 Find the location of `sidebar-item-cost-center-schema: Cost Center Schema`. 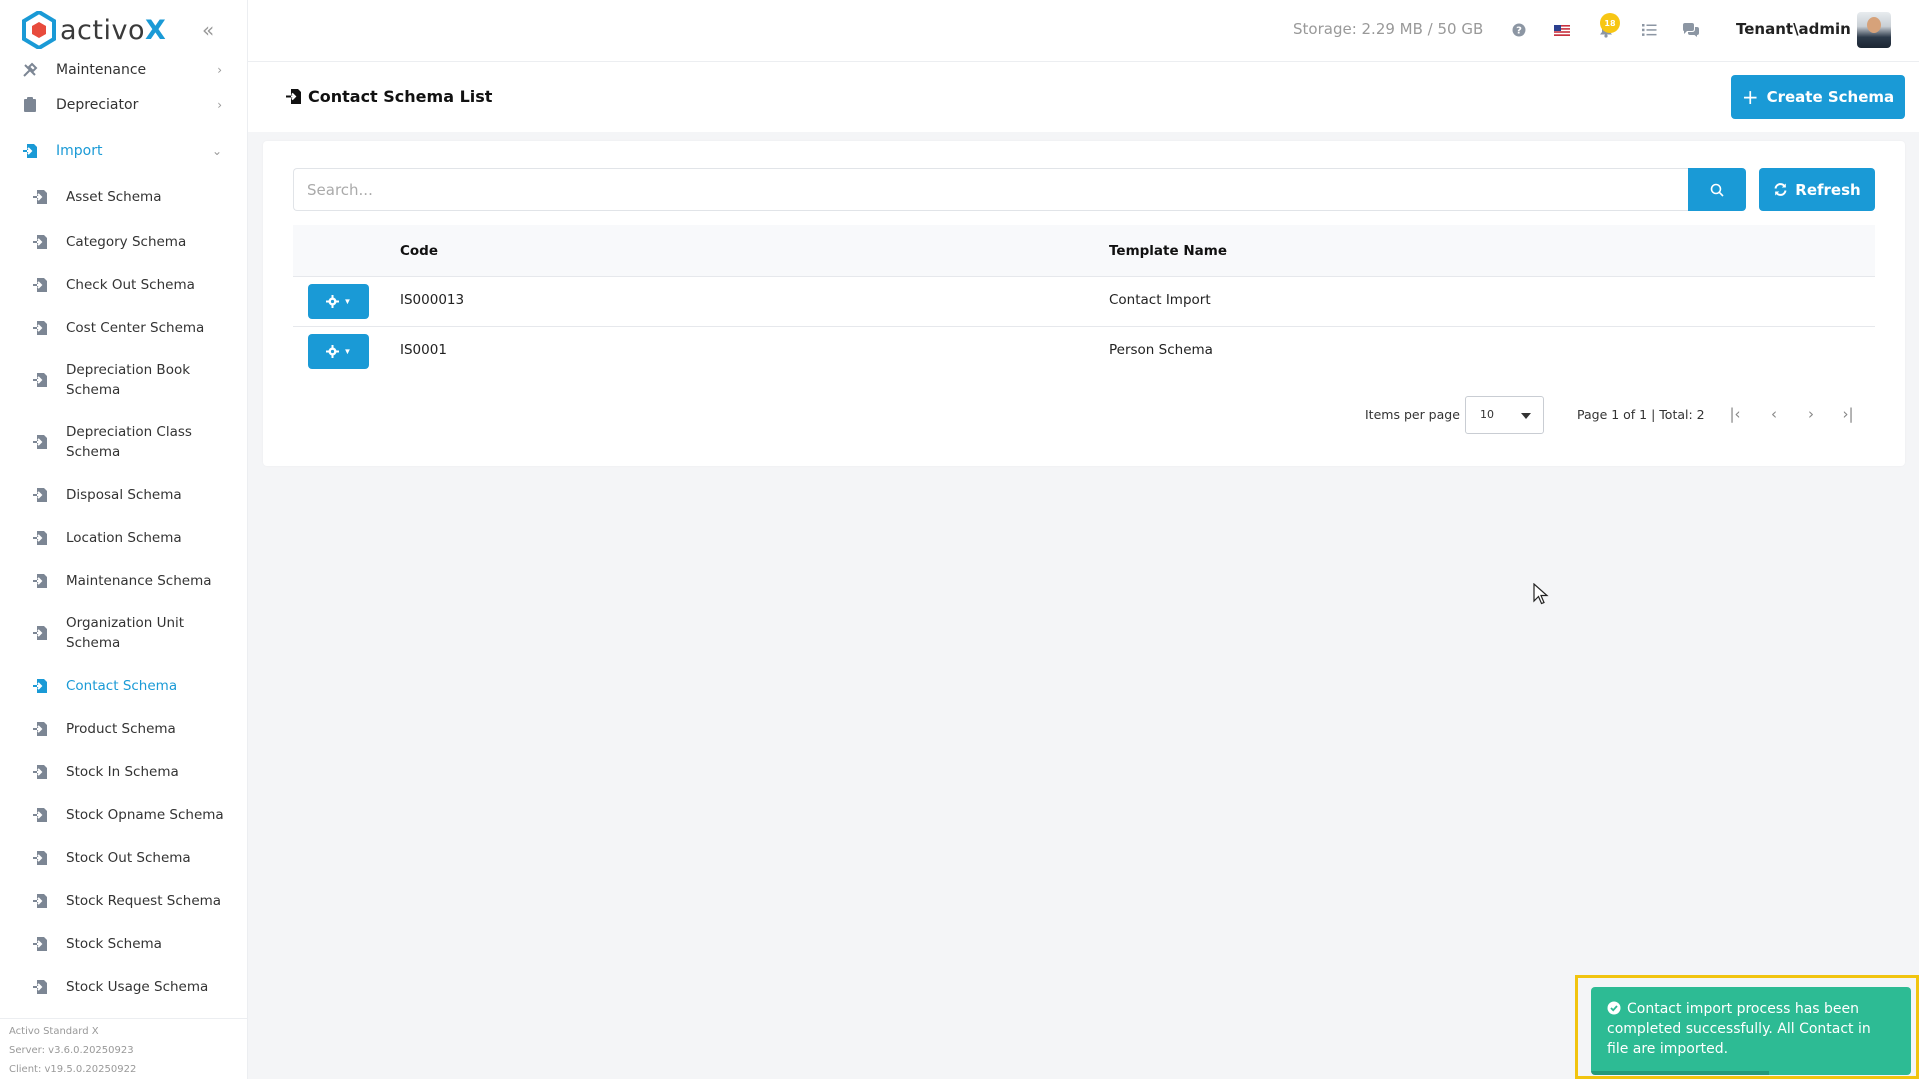

sidebar-item-cost-center-schema: Cost Center Schema is located at coordinates (123, 327).